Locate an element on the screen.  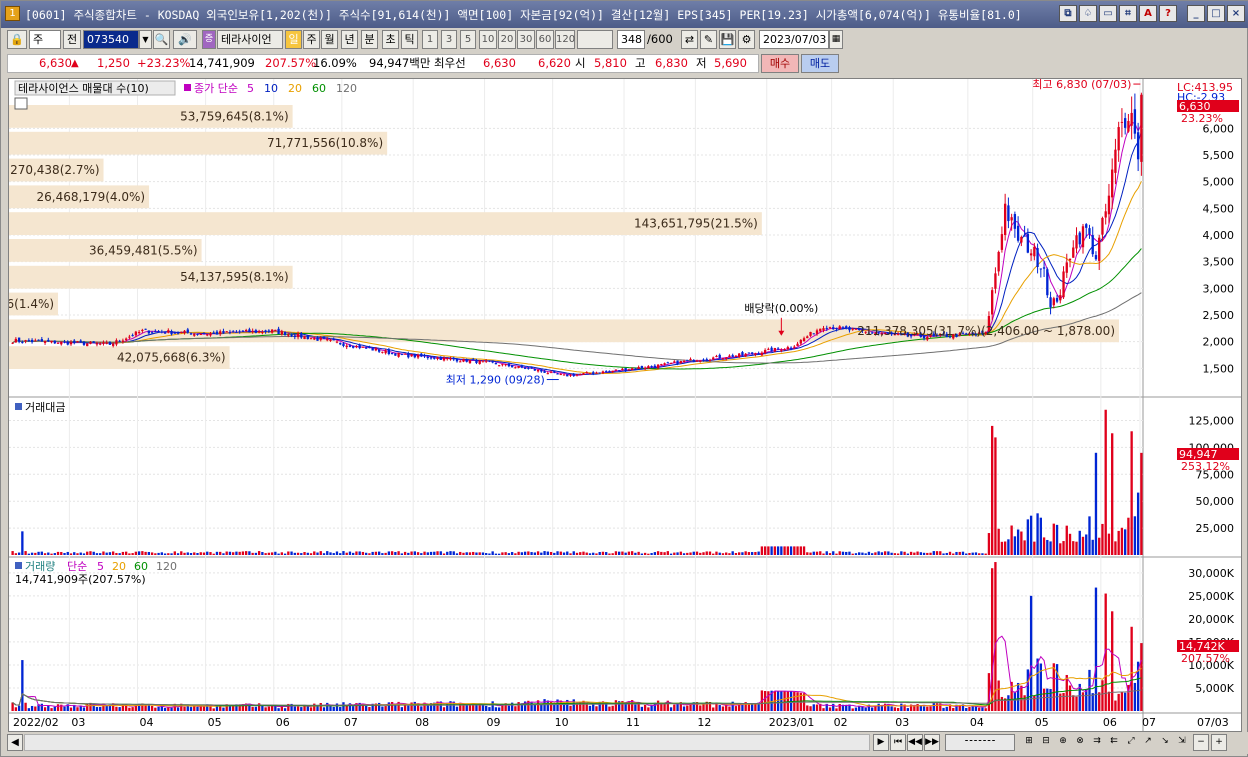
count-input: 348 is located at coordinates (631, 39).